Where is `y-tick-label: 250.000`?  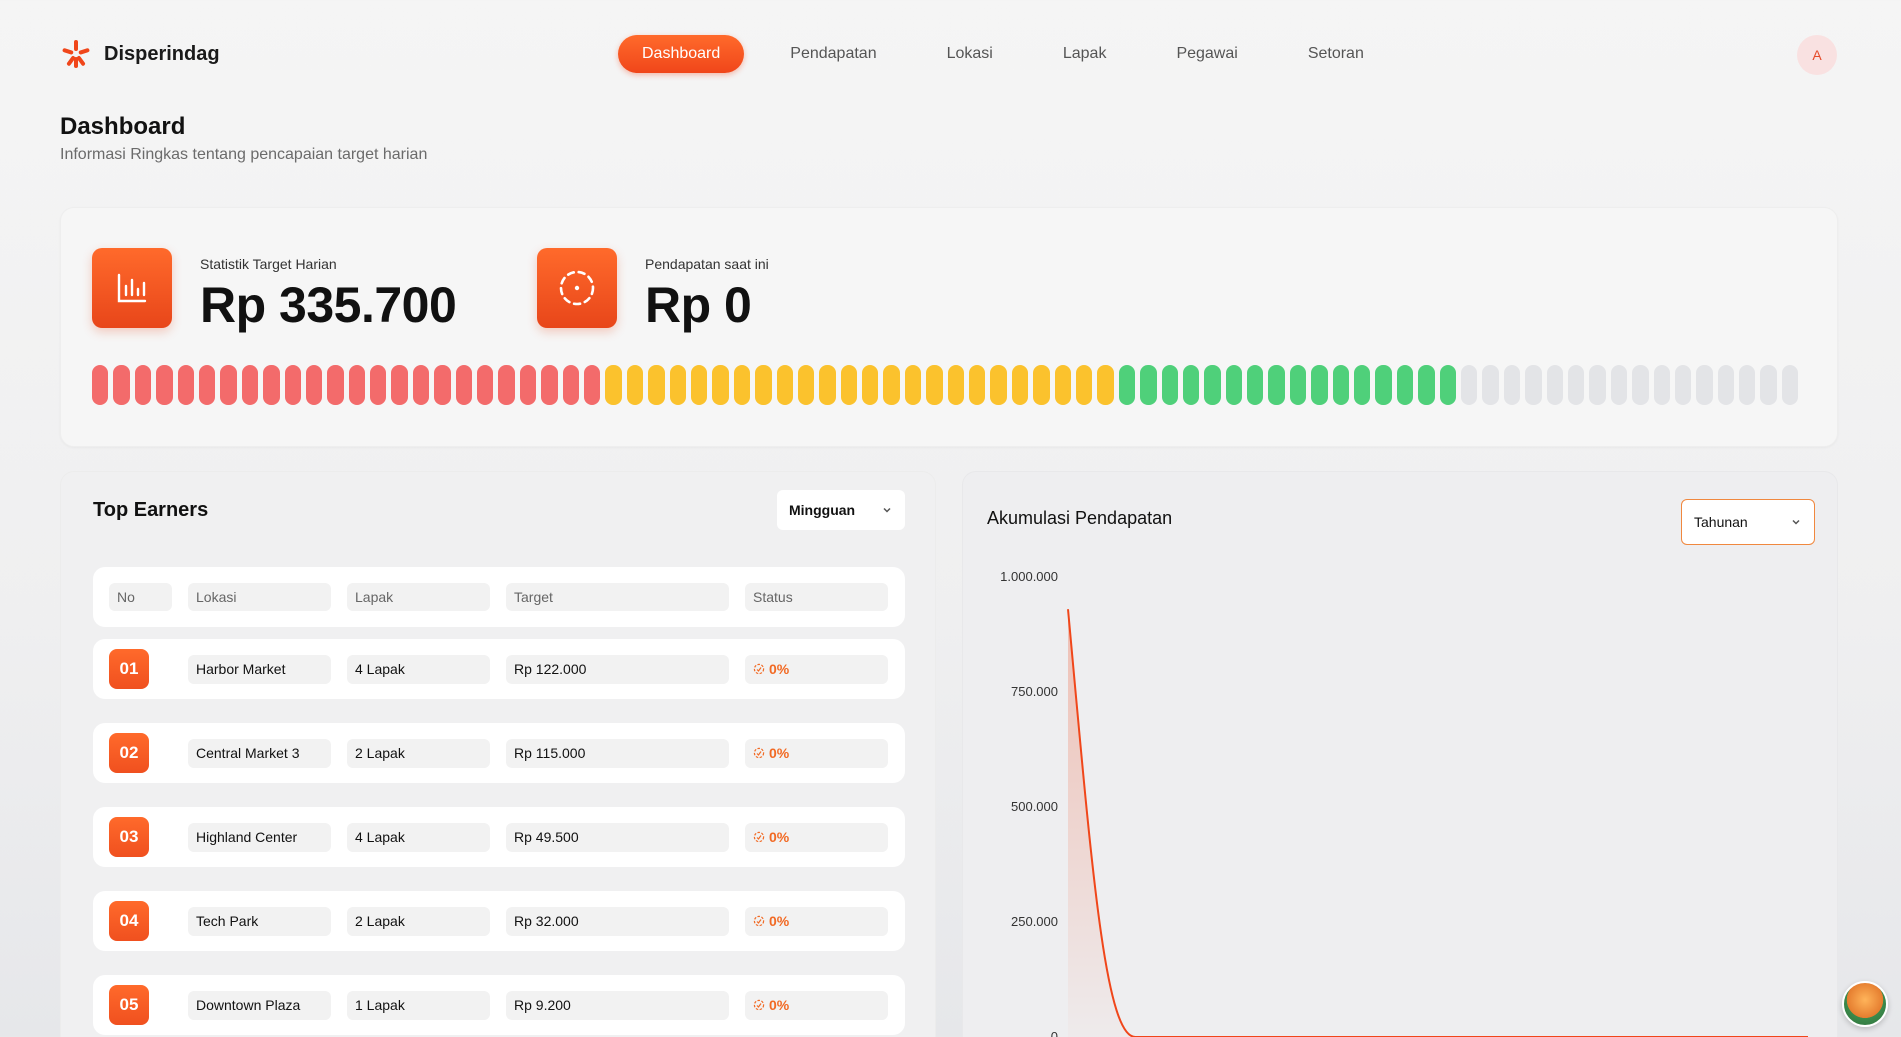 y-tick-label: 250.000 is located at coordinates (1034, 921).